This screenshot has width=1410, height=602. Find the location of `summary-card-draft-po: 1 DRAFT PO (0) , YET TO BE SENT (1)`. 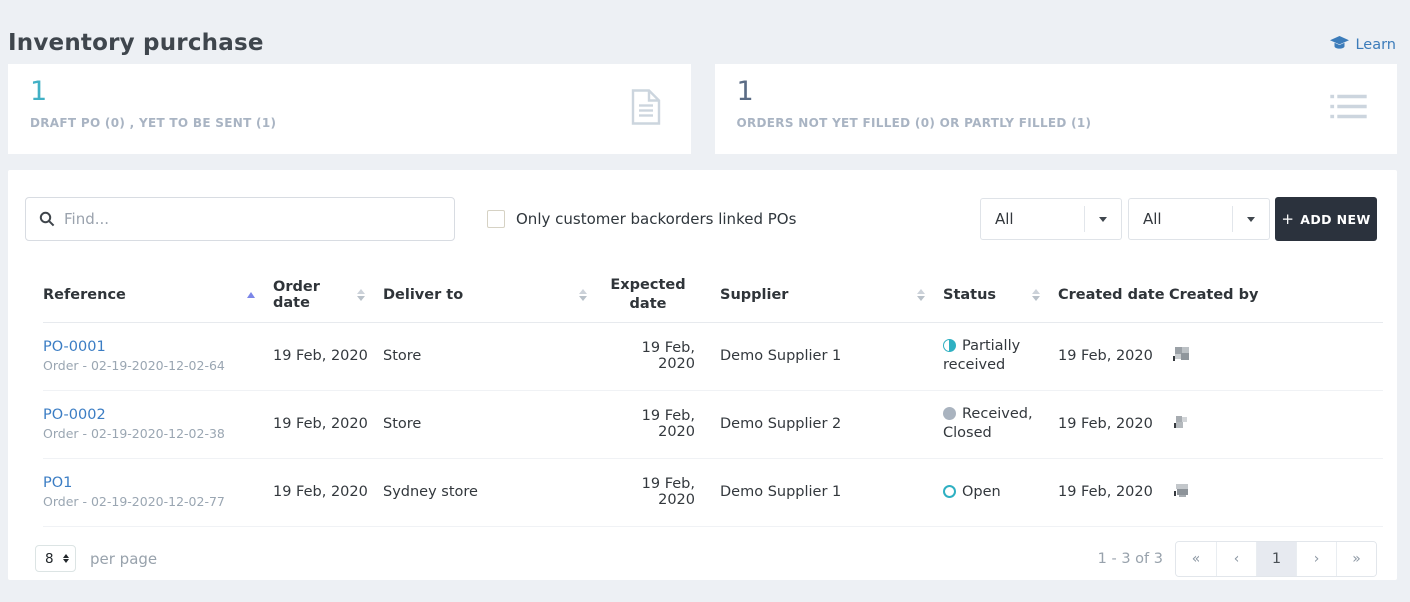

summary-card-draft-po: 1 DRAFT PO (0) , YET TO BE SENT (1) is located at coordinates (349, 109).